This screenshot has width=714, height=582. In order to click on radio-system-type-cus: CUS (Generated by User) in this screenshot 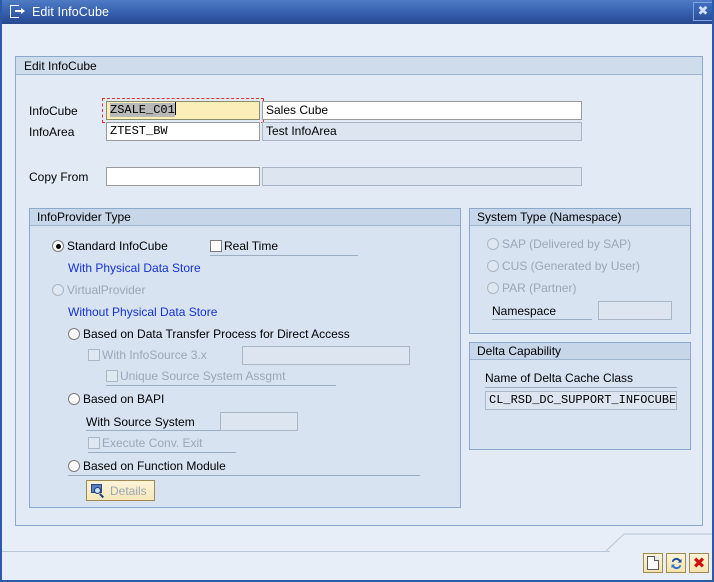, I will do `click(563, 266)`.